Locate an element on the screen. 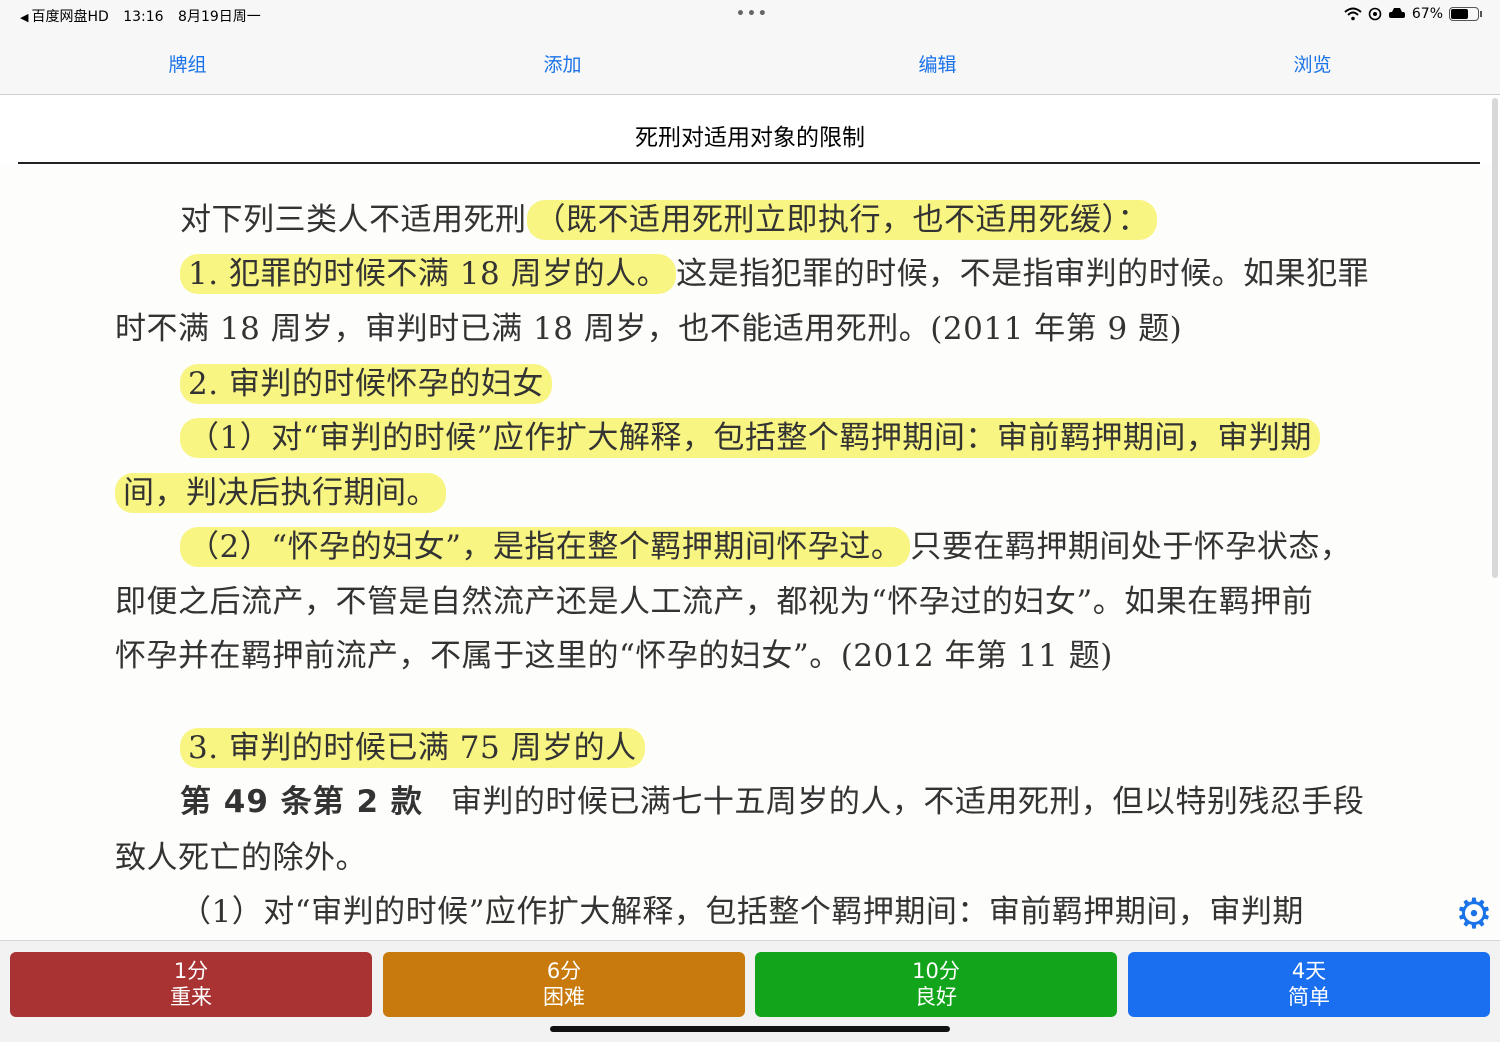 The width and height of the screenshot is (1500, 1042). highlighted-text: 1. 犯罪的时候不满 18 周岁的人。 is located at coordinates (428, 274).